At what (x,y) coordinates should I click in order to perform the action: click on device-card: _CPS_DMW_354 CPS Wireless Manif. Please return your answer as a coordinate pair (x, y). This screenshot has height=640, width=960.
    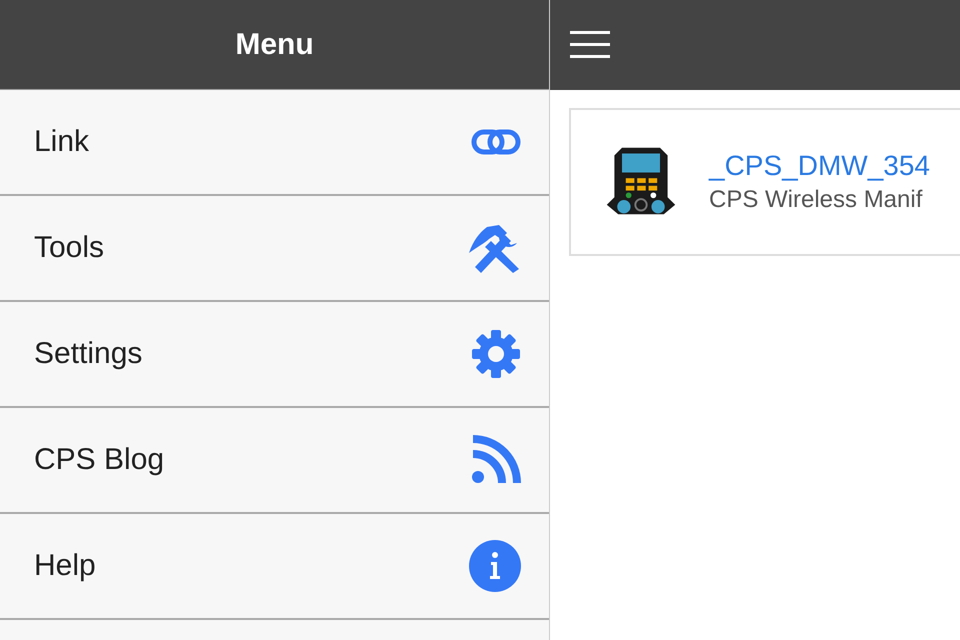
    Looking at the image, I should click on (764, 182).